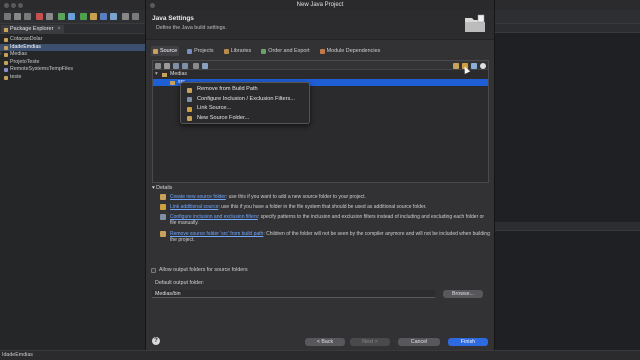  I want to click on debug-icon, so click(49, 16).